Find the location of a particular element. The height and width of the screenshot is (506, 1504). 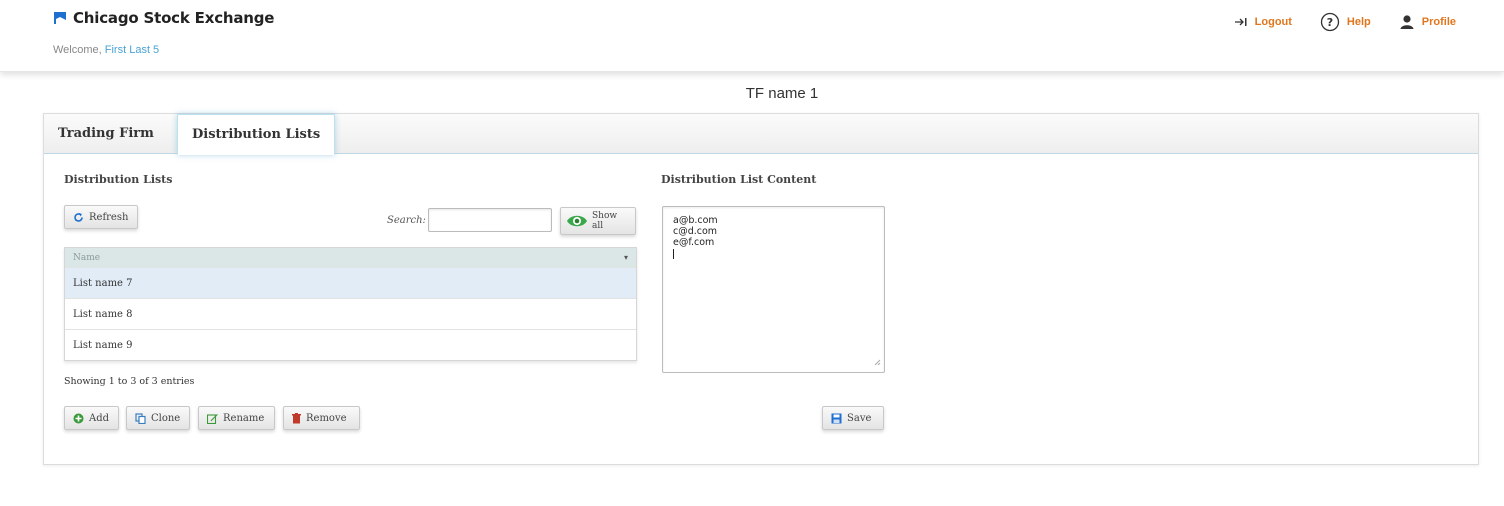

rename-button: Rename is located at coordinates (236, 418).